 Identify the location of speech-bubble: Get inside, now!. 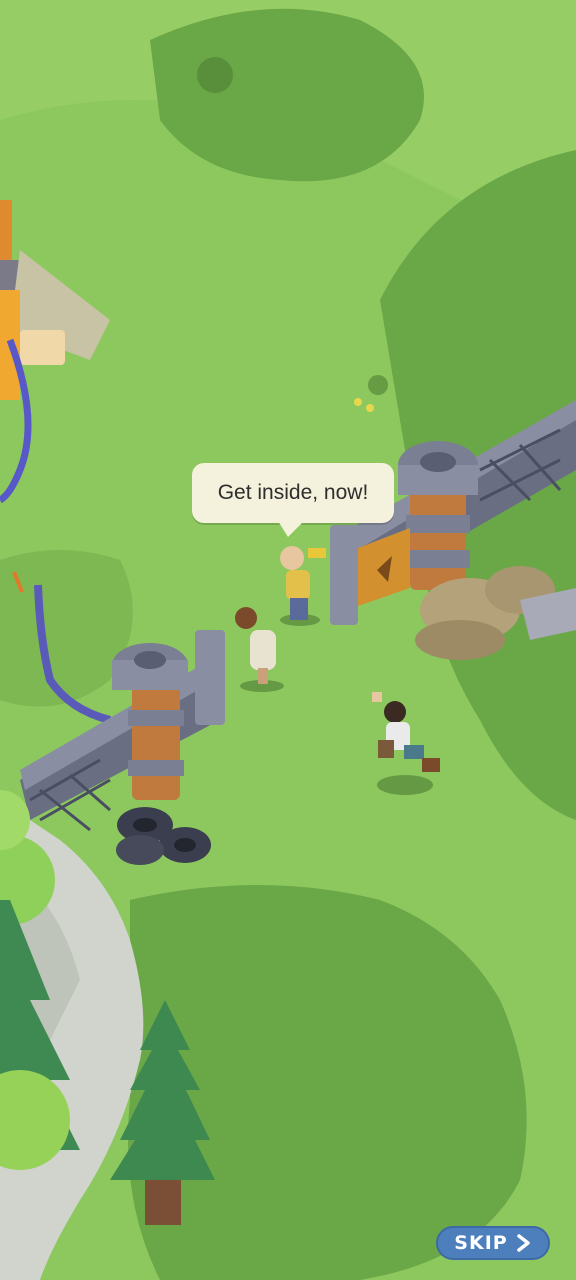
(293, 500).